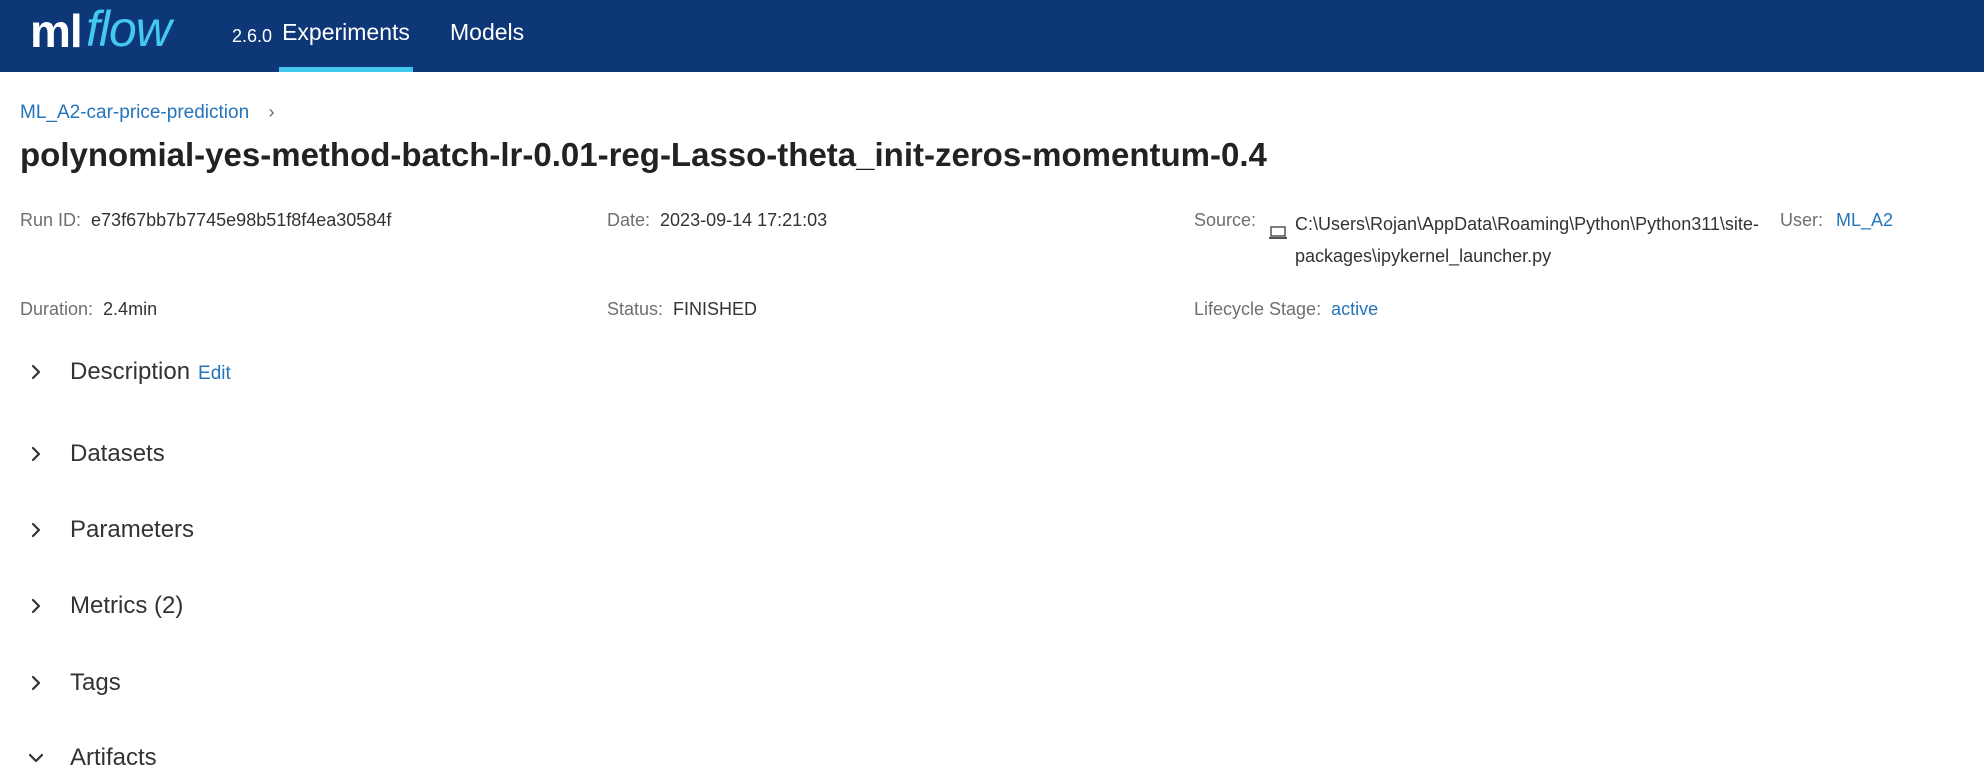 This screenshot has width=1984, height=778. I want to click on chevron-down-icon, so click(36, 758).